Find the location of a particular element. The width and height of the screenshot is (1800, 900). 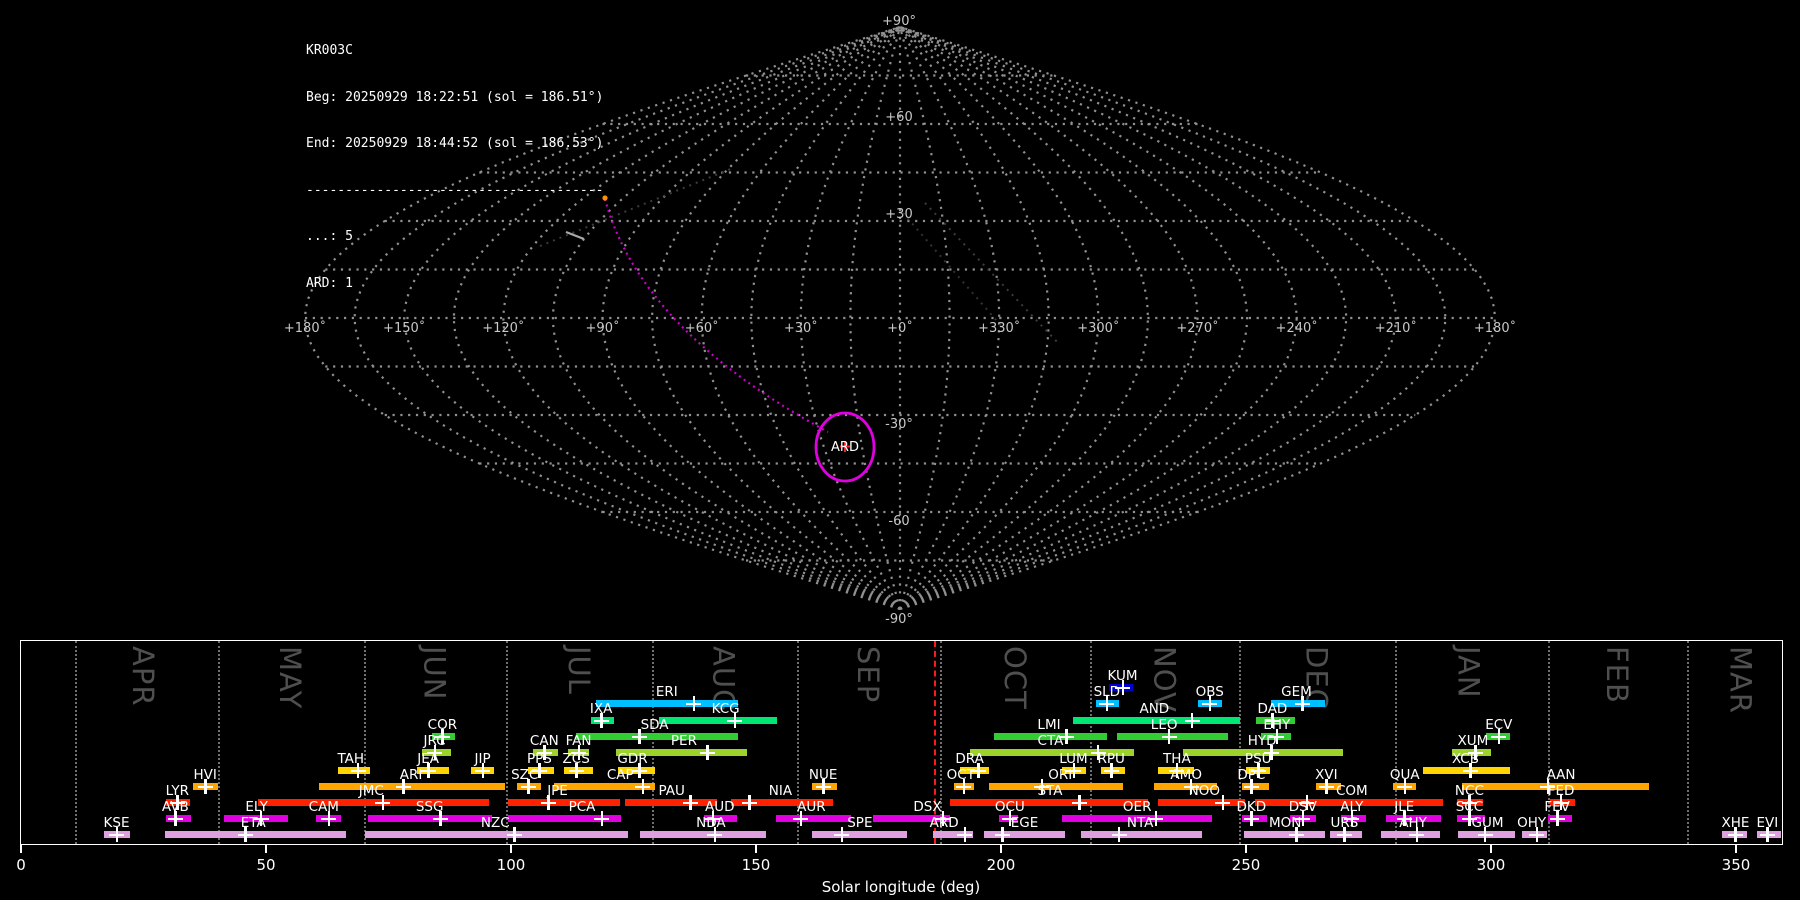

peak-marker-jmc is located at coordinates (383, 802).